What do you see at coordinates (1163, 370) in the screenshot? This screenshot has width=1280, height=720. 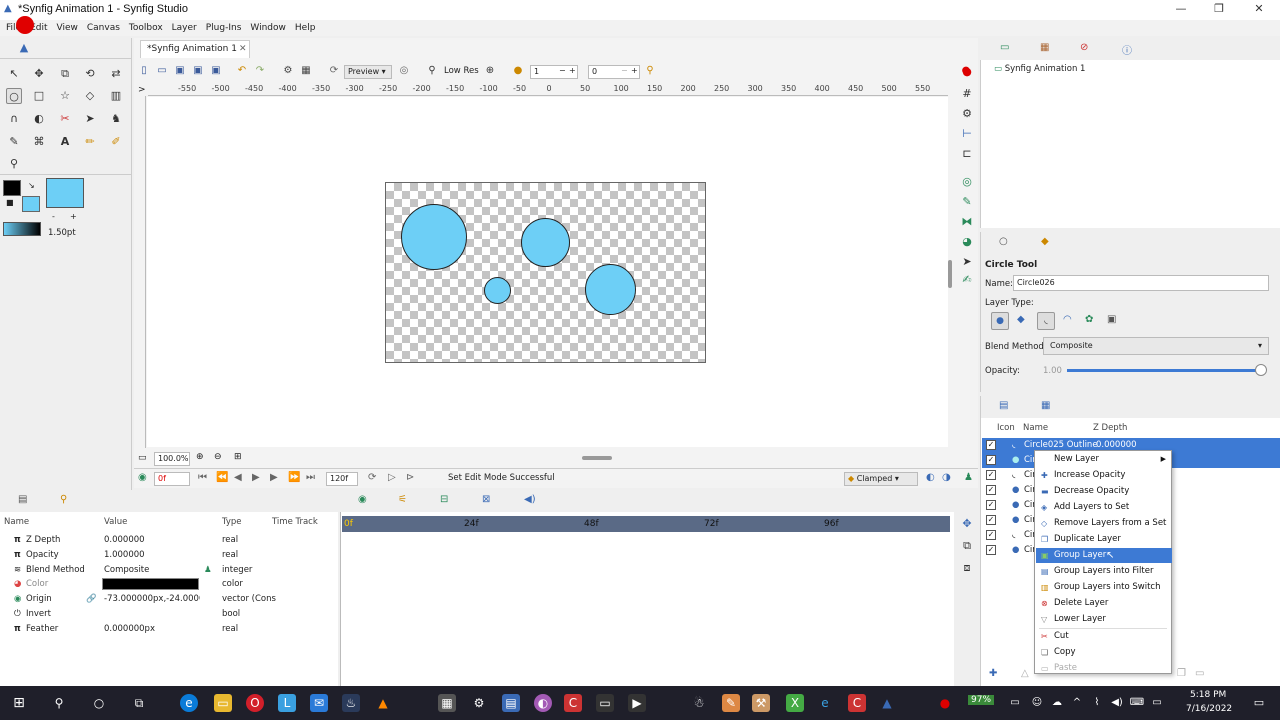 I see `opacity-slider-track` at bounding box center [1163, 370].